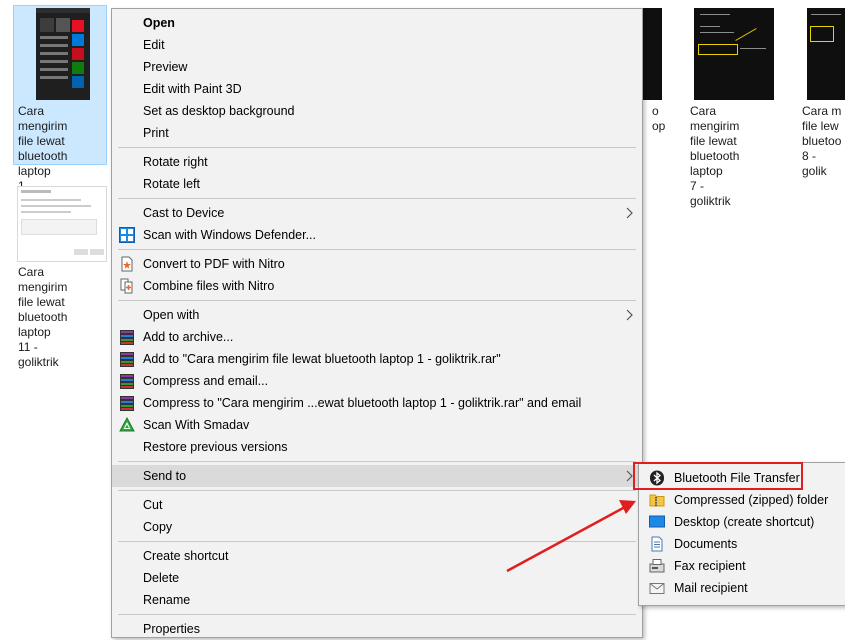  I want to click on annotation-highlight-box, so click(718, 476).